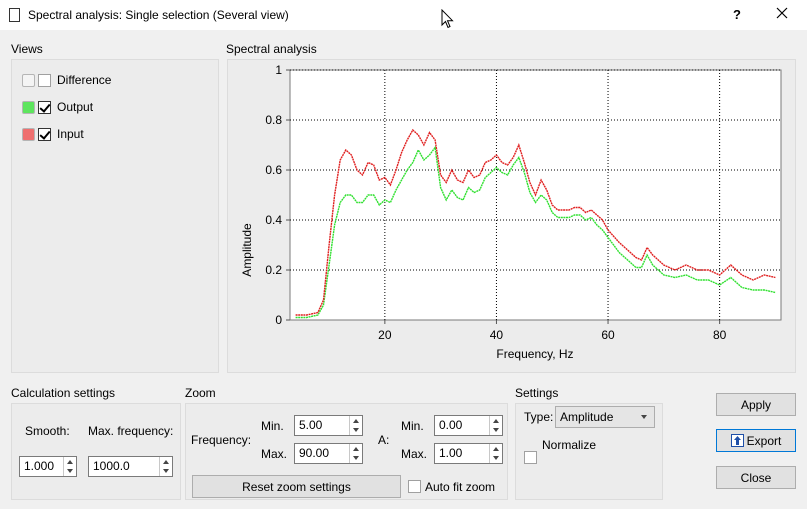  Describe the element at coordinates (271, 49) in the screenshot. I see `spectral-analysis-label: Spectral analysis` at that location.